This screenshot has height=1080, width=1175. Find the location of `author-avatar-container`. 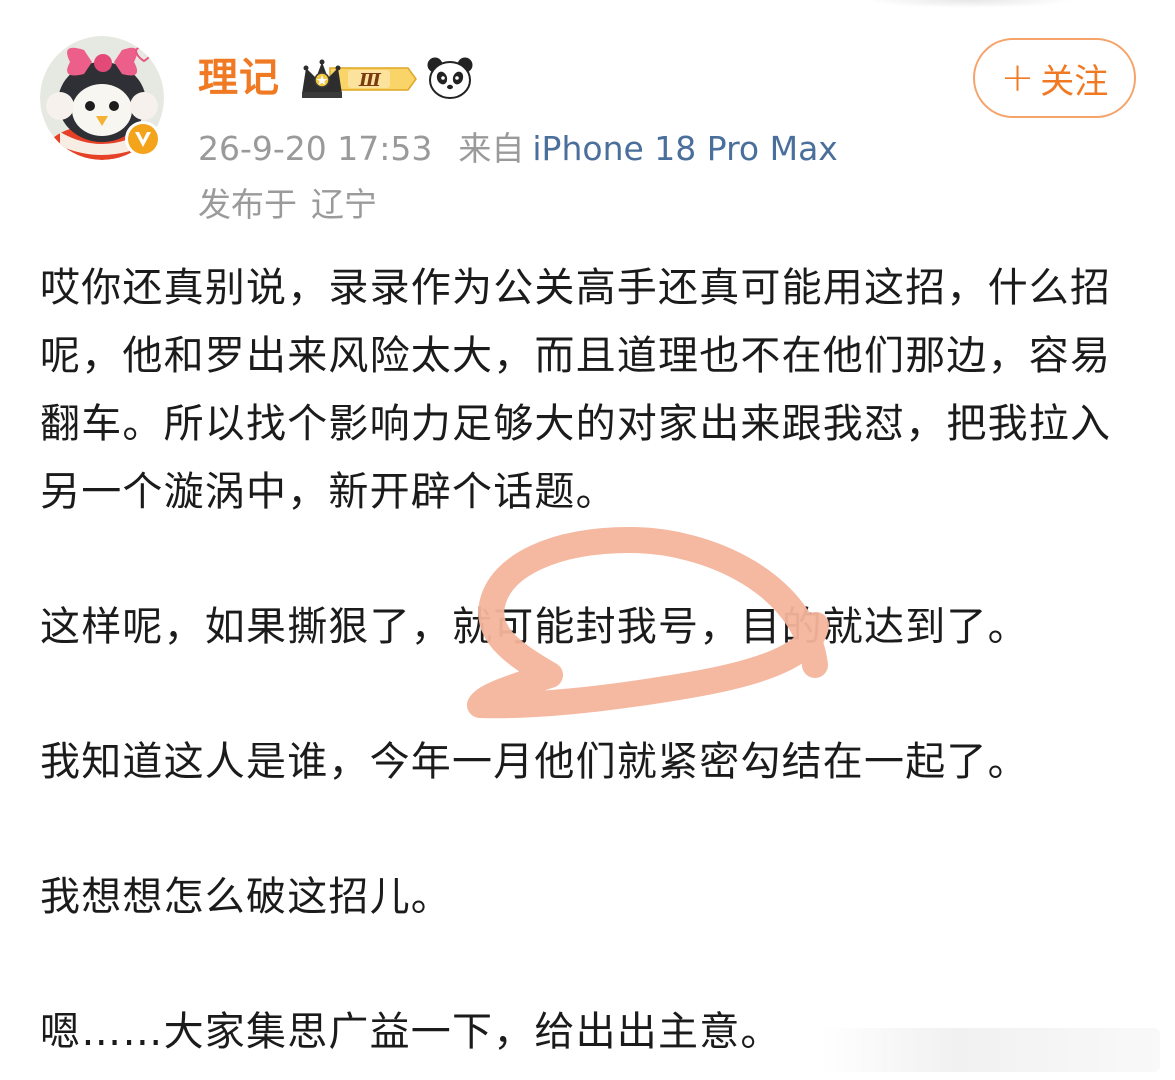

author-avatar-container is located at coordinates (103, 95).